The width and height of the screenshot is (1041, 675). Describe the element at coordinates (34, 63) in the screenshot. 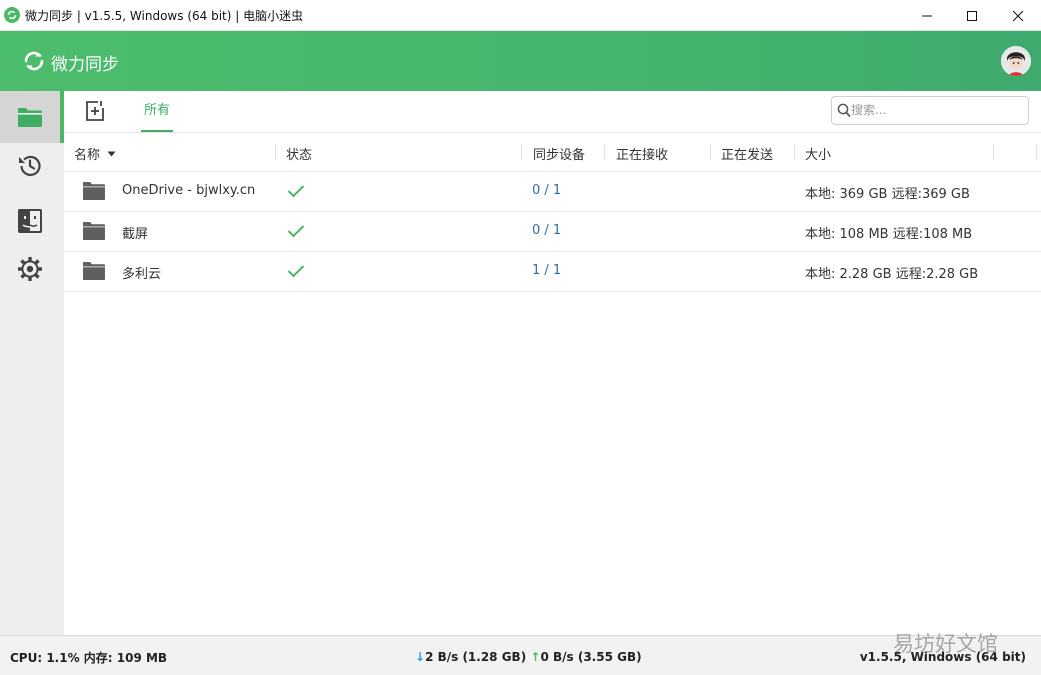

I see `sync-logo-icon` at that location.